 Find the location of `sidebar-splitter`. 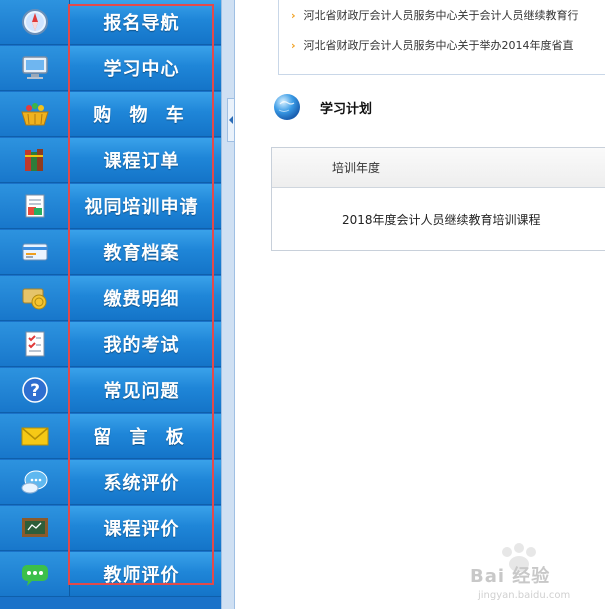

sidebar-splitter is located at coordinates (228, 304).